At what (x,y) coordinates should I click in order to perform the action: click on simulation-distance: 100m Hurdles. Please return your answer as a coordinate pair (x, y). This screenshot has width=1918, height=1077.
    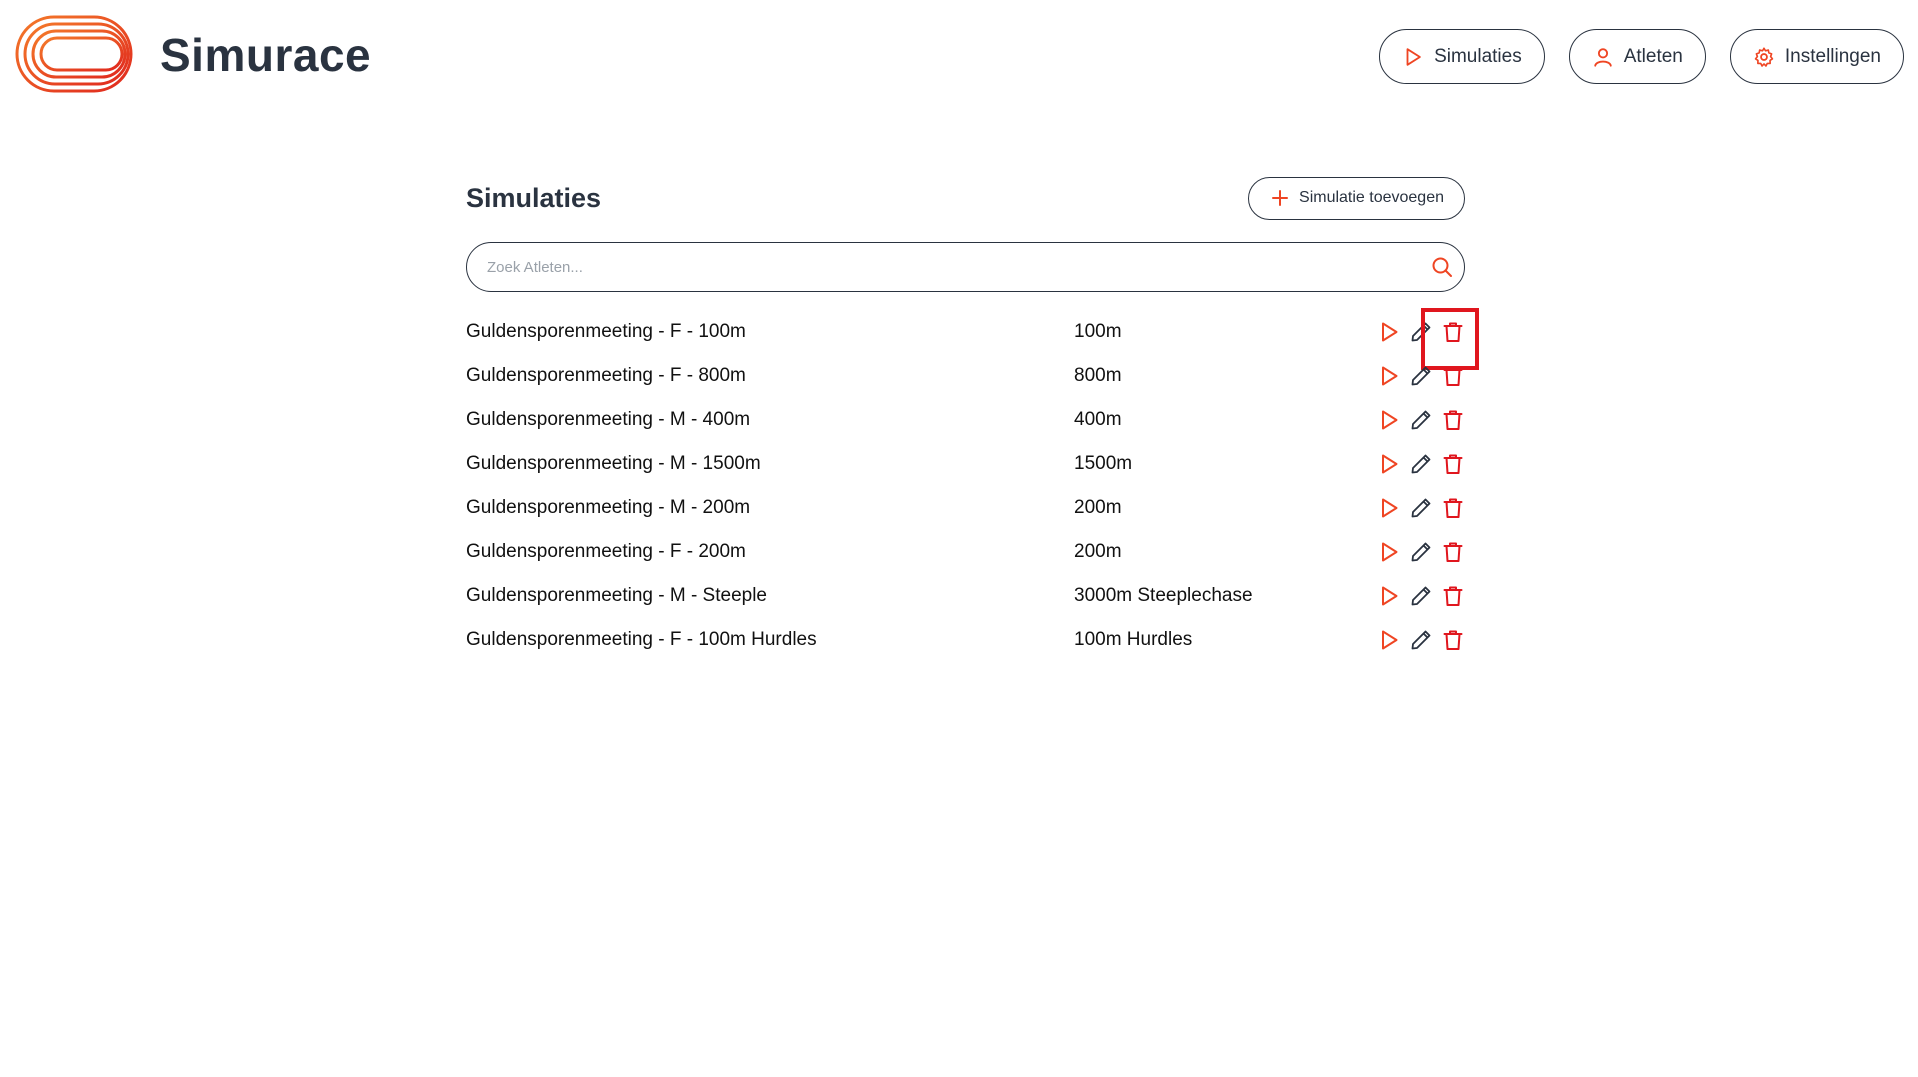
    Looking at the image, I should click on (1133, 639).